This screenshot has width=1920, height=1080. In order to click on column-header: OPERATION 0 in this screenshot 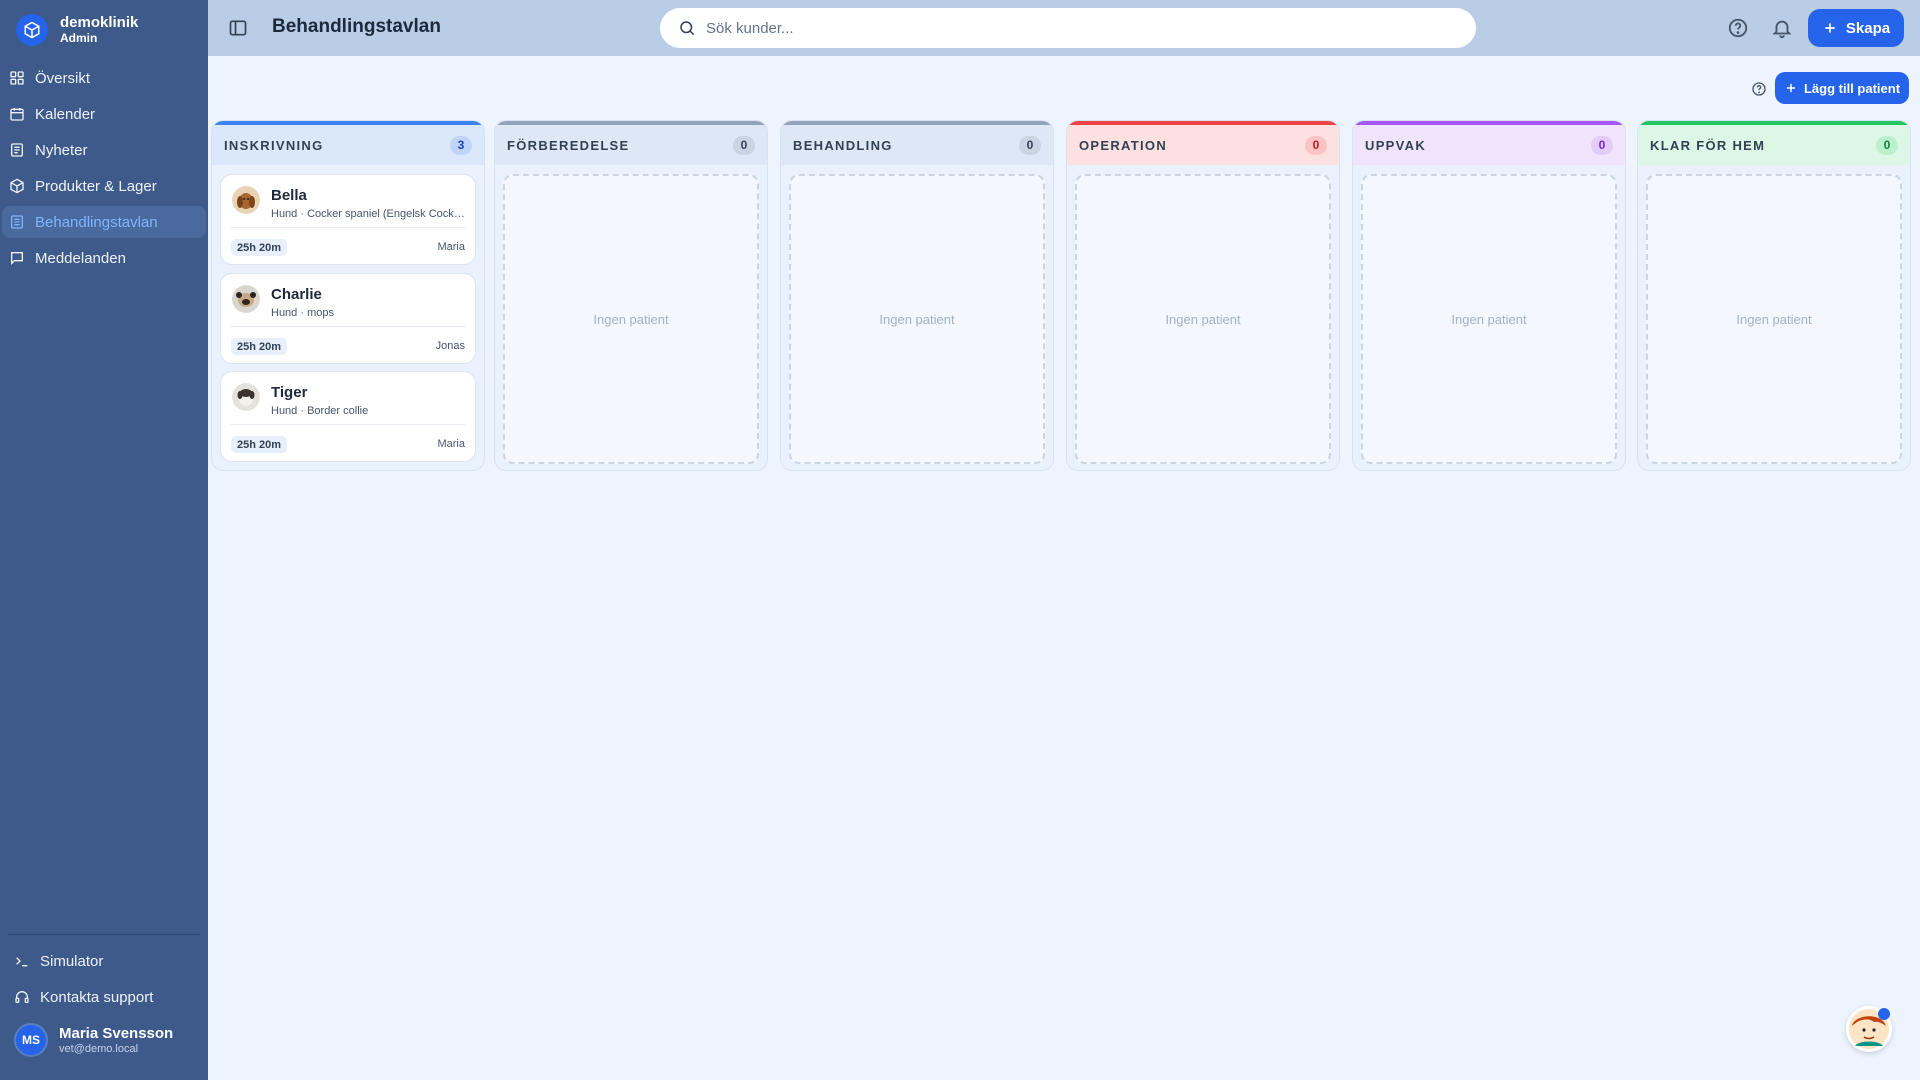, I will do `click(1203, 145)`.